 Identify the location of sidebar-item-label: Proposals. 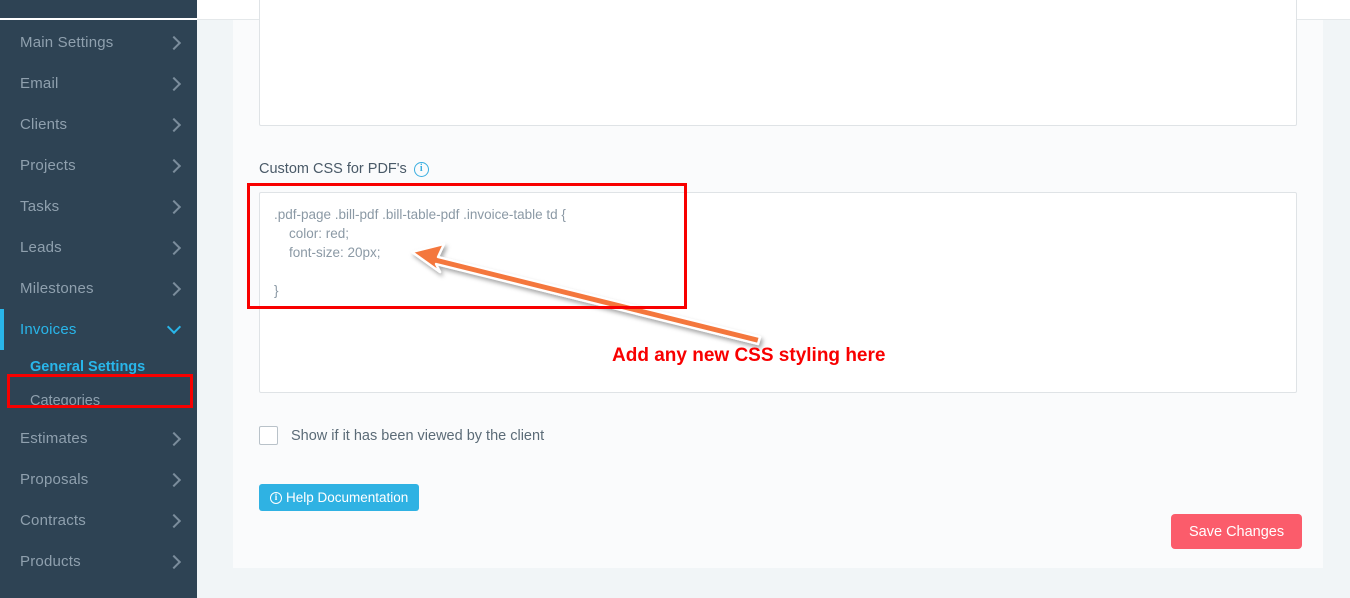
(54, 479).